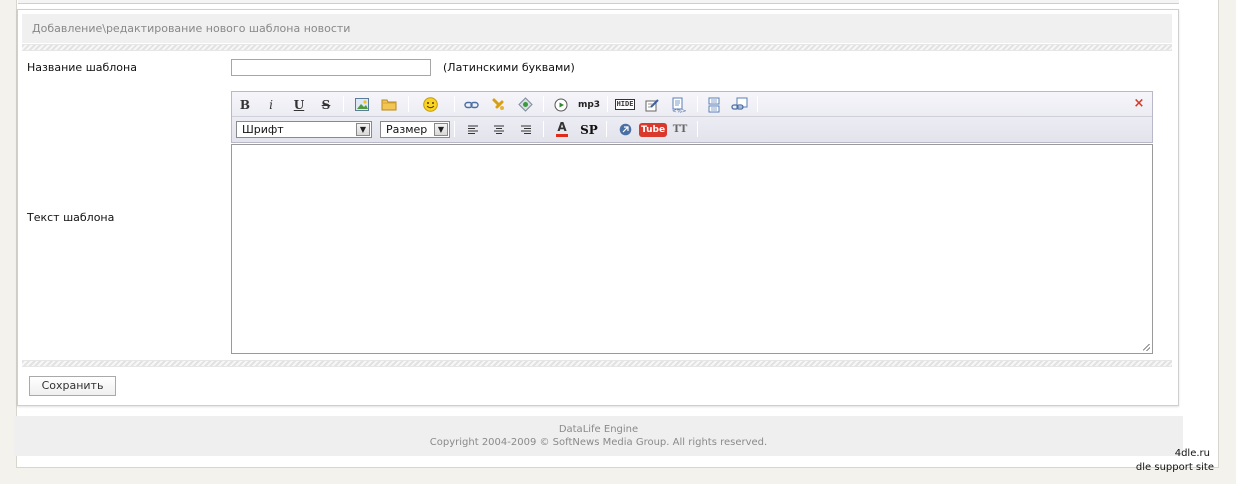 The image size is (1236, 484). Describe the element at coordinates (692, 104) in the screenshot. I see `toolbar-row-1: B i U S mp3 HIDE <%> ×` at that location.